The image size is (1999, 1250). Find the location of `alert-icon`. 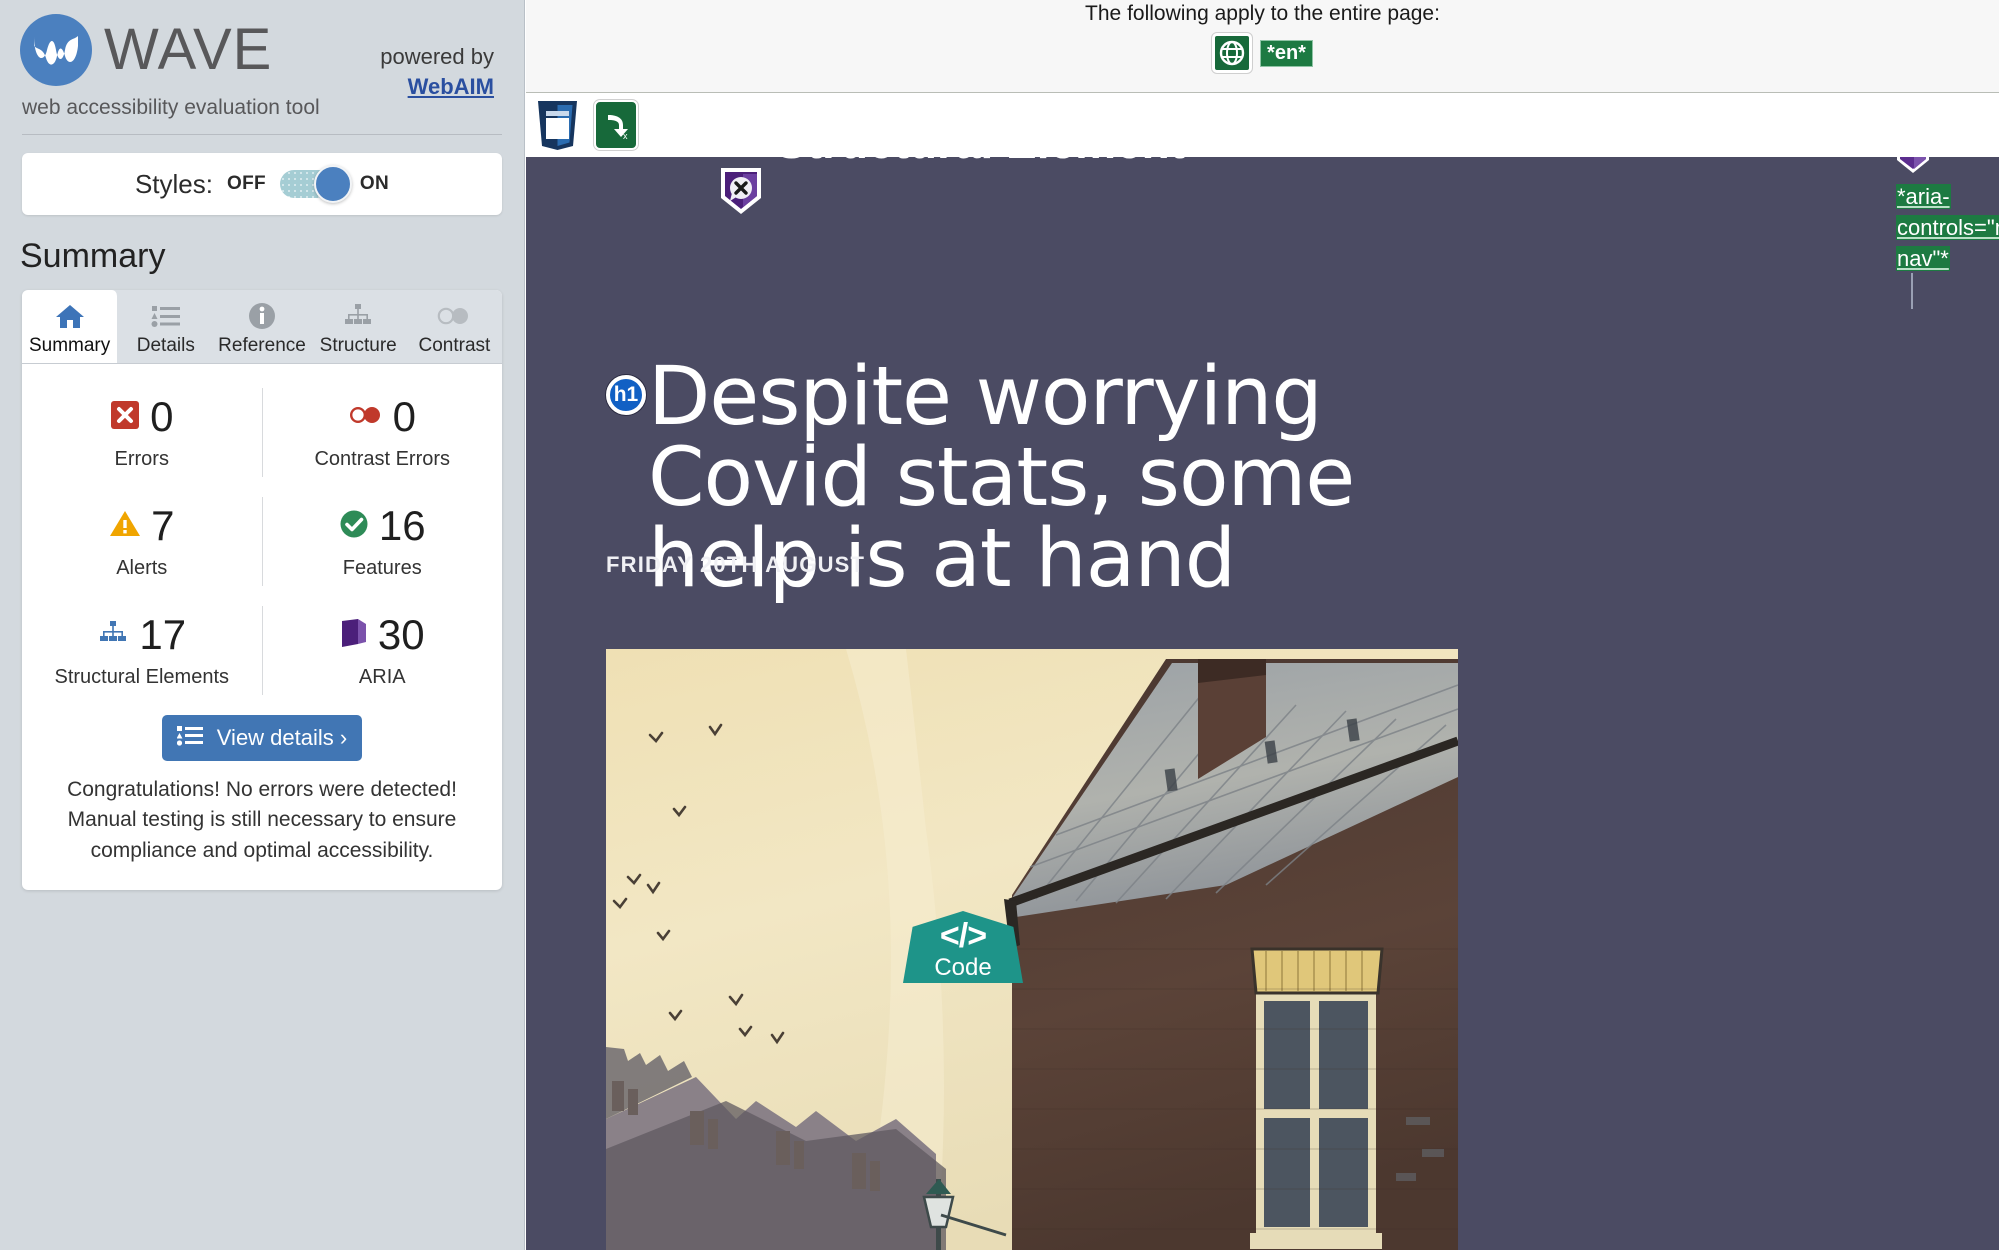

alert-icon is located at coordinates (125, 526).